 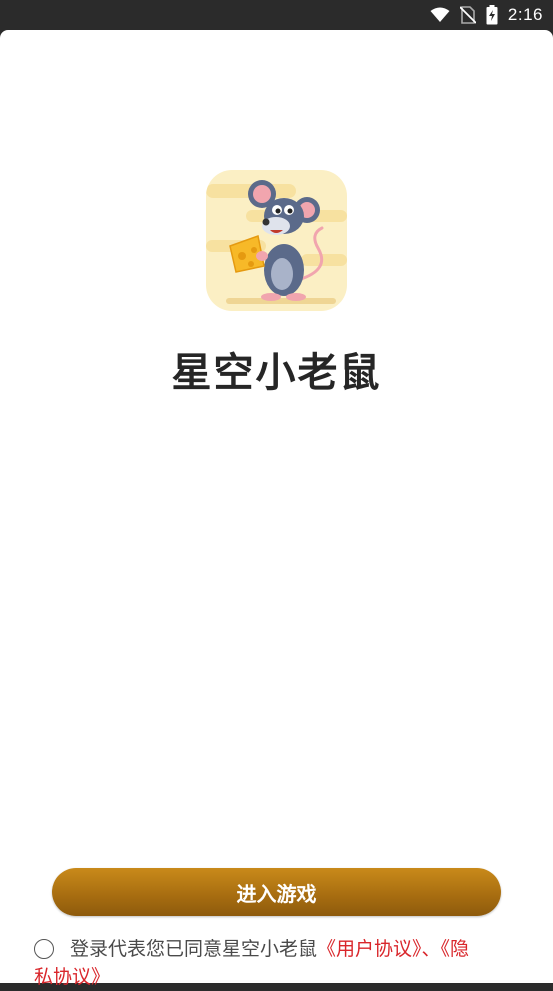 What do you see at coordinates (525, 14) in the screenshot?
I see `status-time: 2:16` at bounding box center [525, 14].